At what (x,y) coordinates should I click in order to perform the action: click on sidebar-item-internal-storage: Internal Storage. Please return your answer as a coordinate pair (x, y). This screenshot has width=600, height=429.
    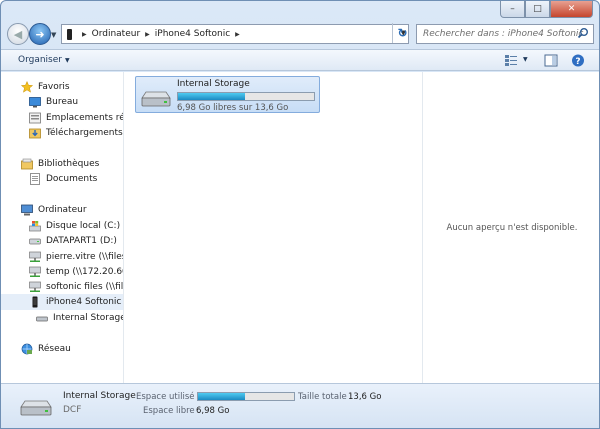
    Looking at the image, I should click on (62, 318).